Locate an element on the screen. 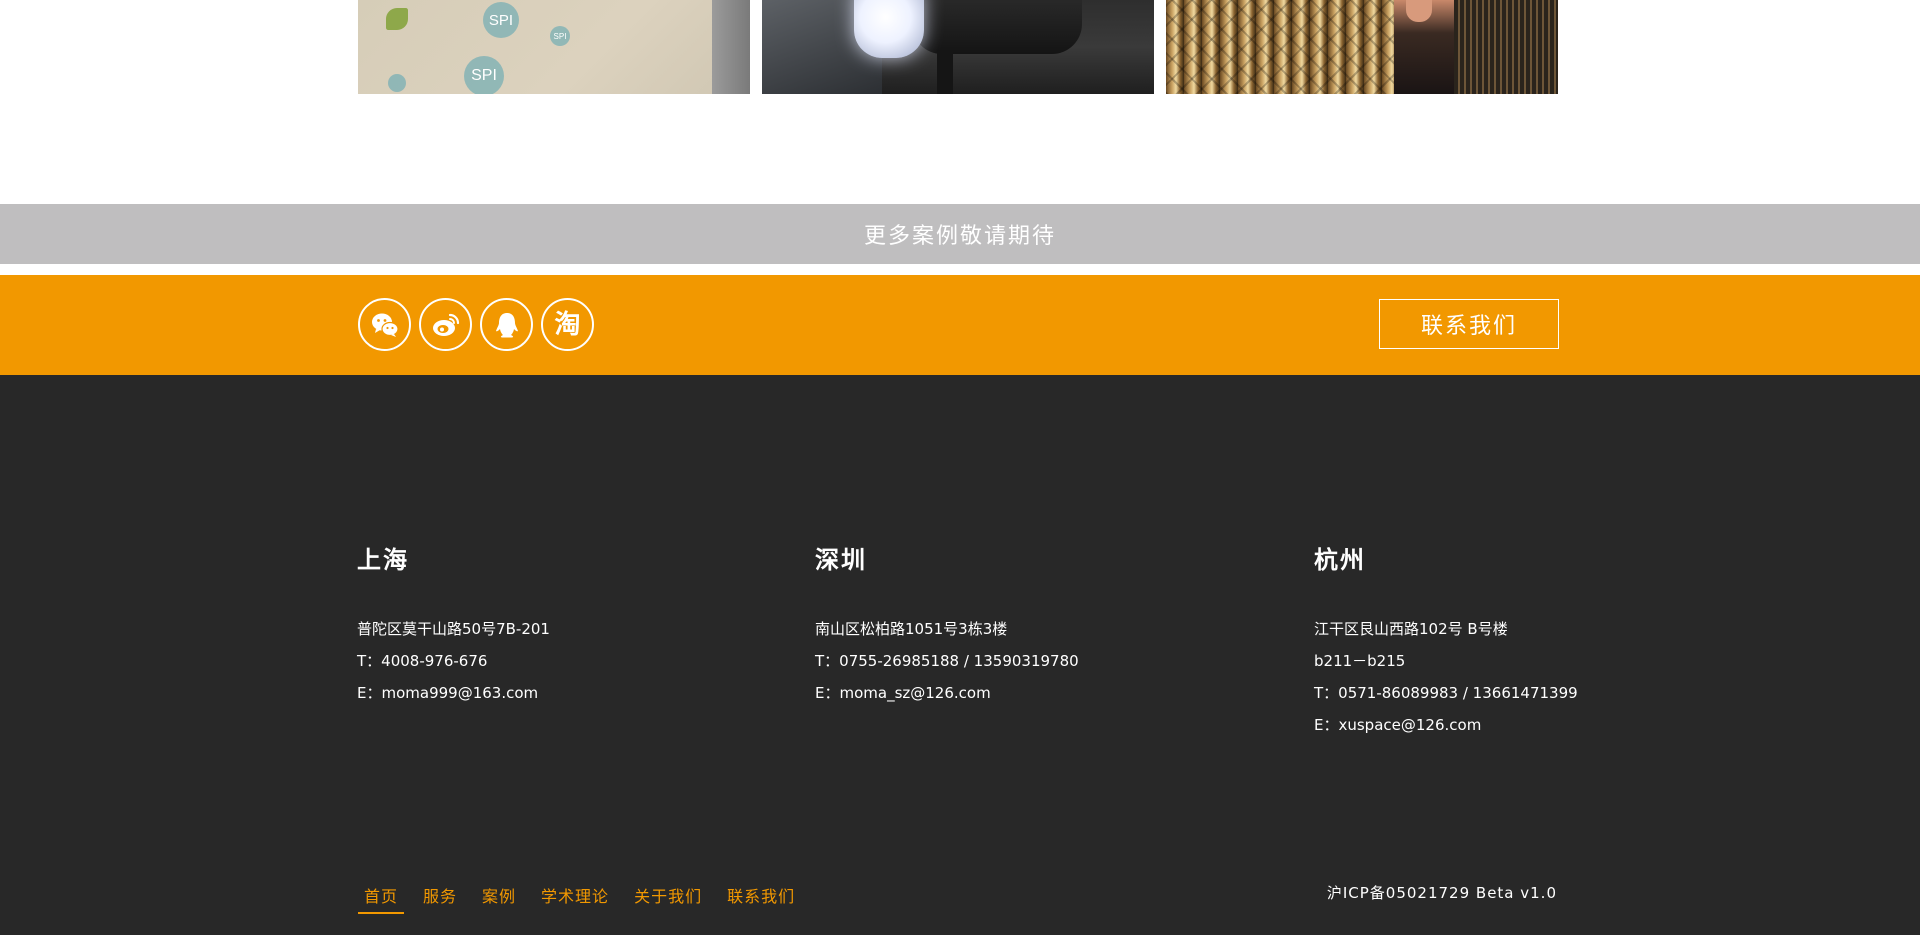  bubble-decoration is located at coordinates (397, 83).